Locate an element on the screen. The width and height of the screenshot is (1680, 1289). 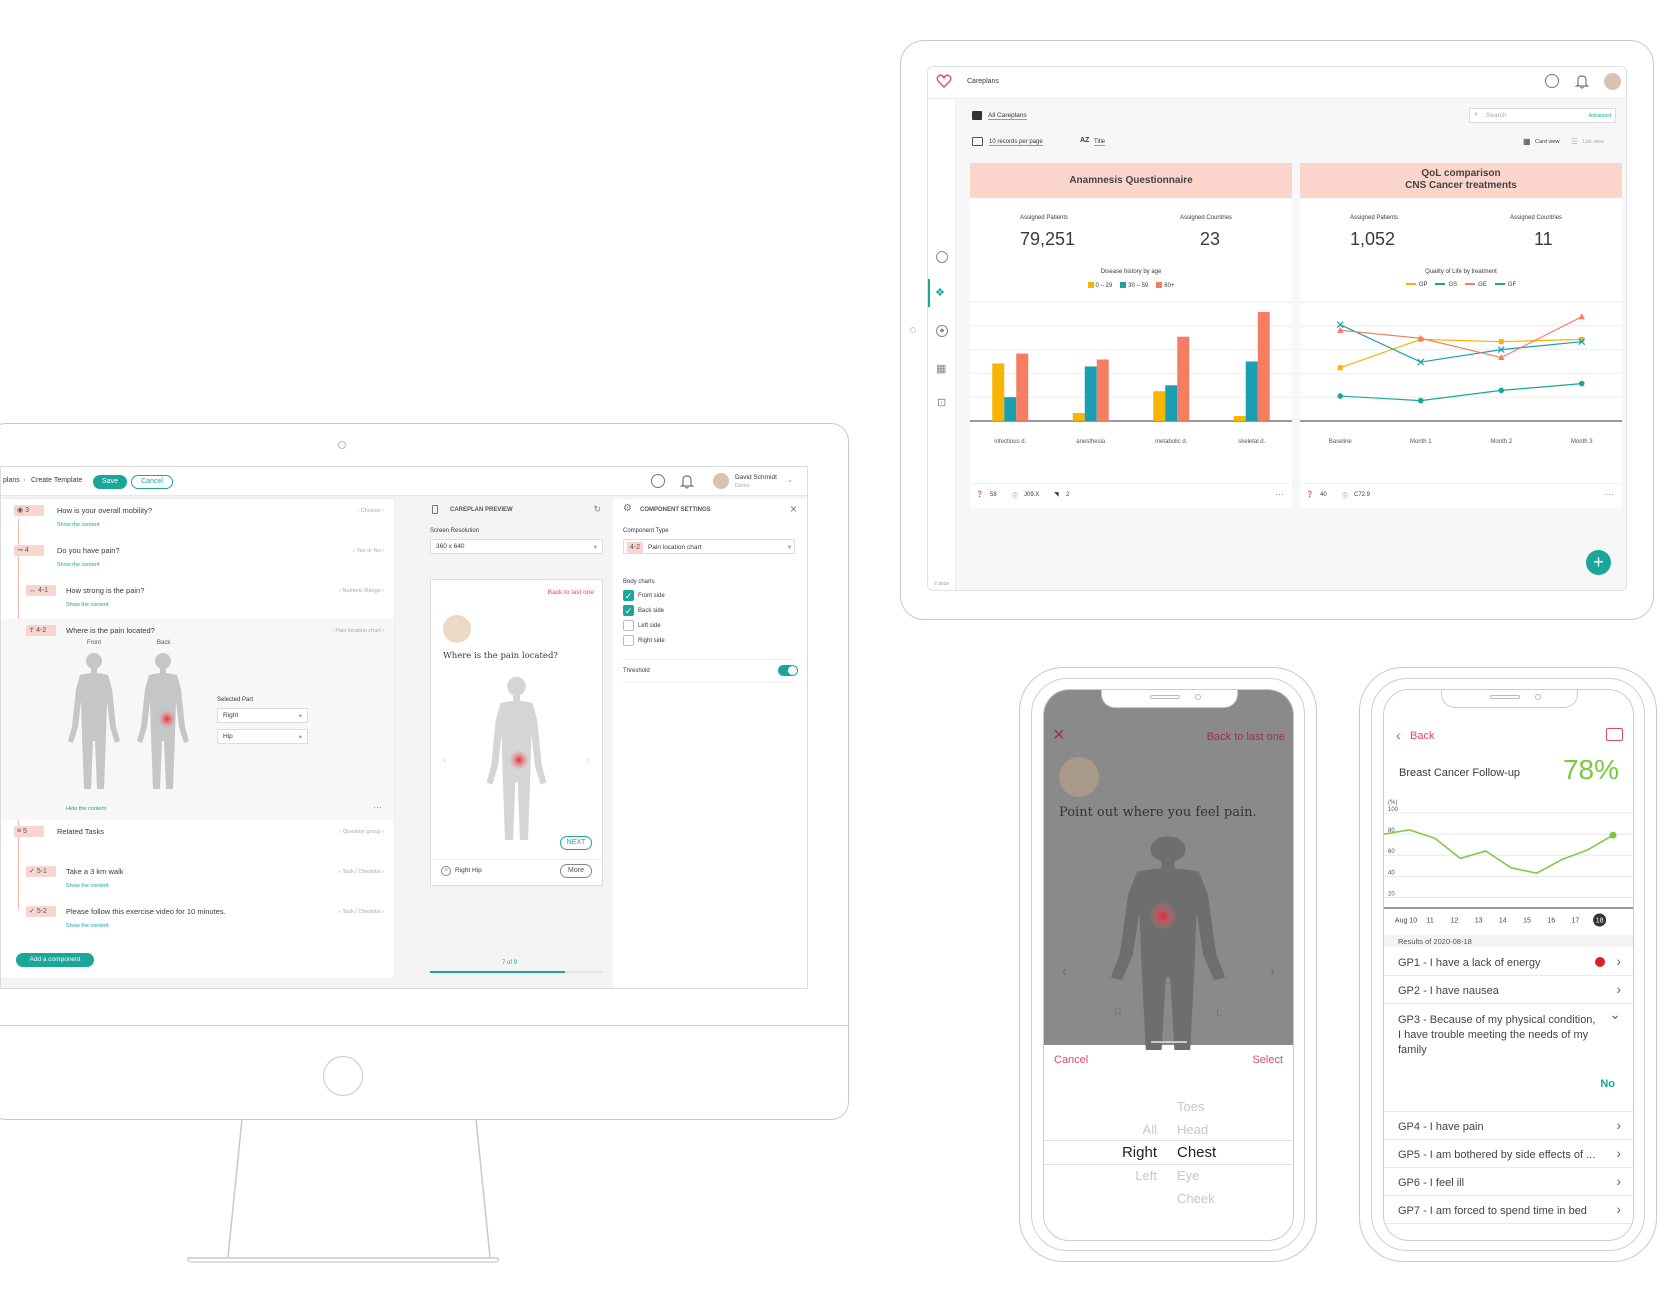
picker-select-button: Select is located at coordinates (1267, 1060).